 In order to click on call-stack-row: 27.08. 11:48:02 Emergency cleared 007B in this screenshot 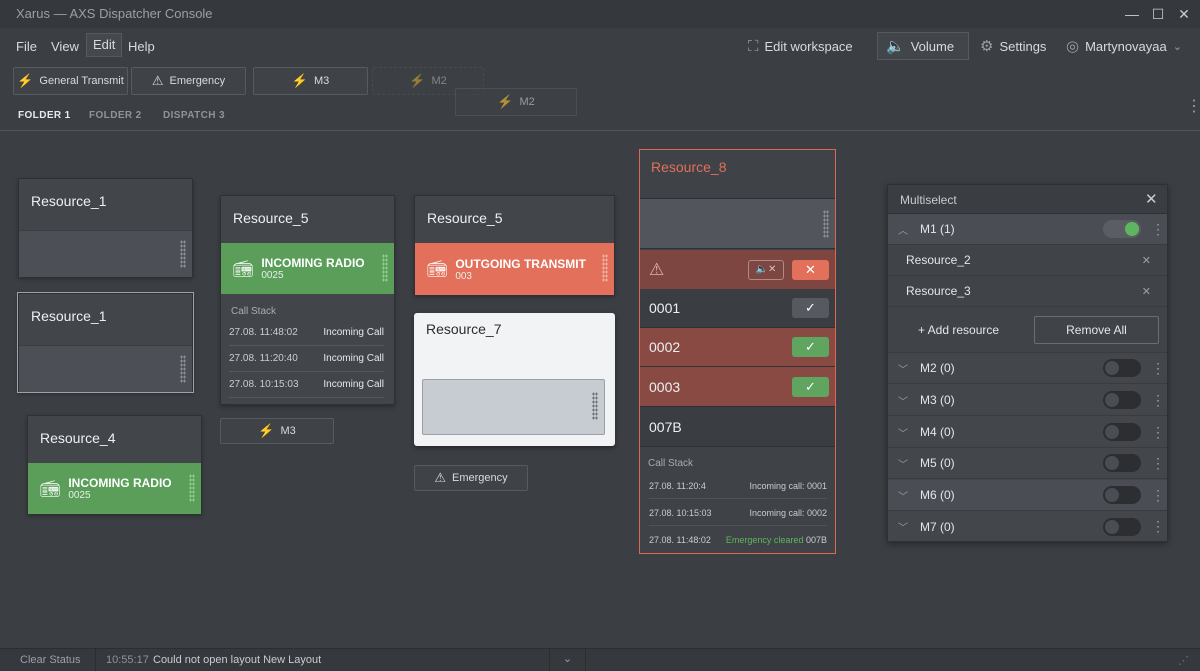, I will do `click(738, 540)`.